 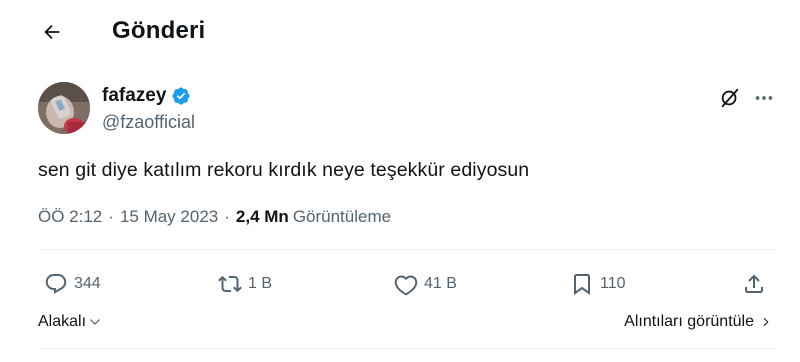 I want to click on views-label: Görüntüleme, so click(x=342, y=216).